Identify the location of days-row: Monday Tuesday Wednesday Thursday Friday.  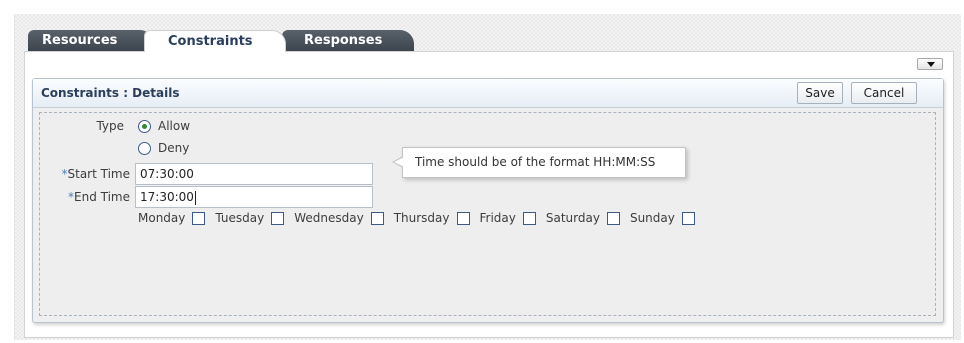
(421, 218).